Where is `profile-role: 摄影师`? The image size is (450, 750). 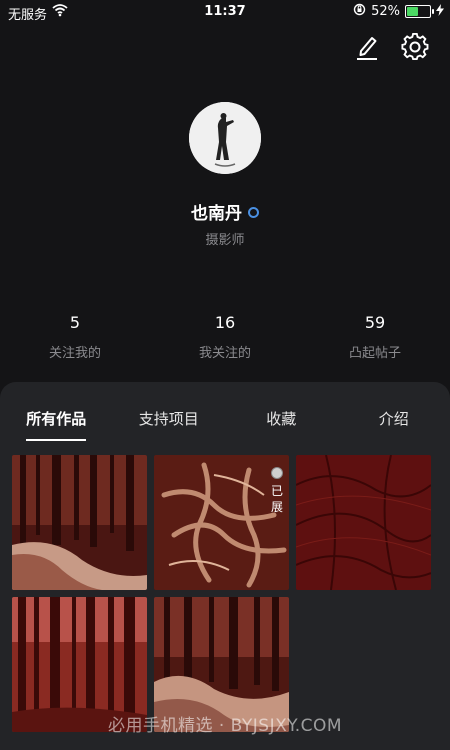
profile-role: 摄影师 is located at coordinates (225, 240).